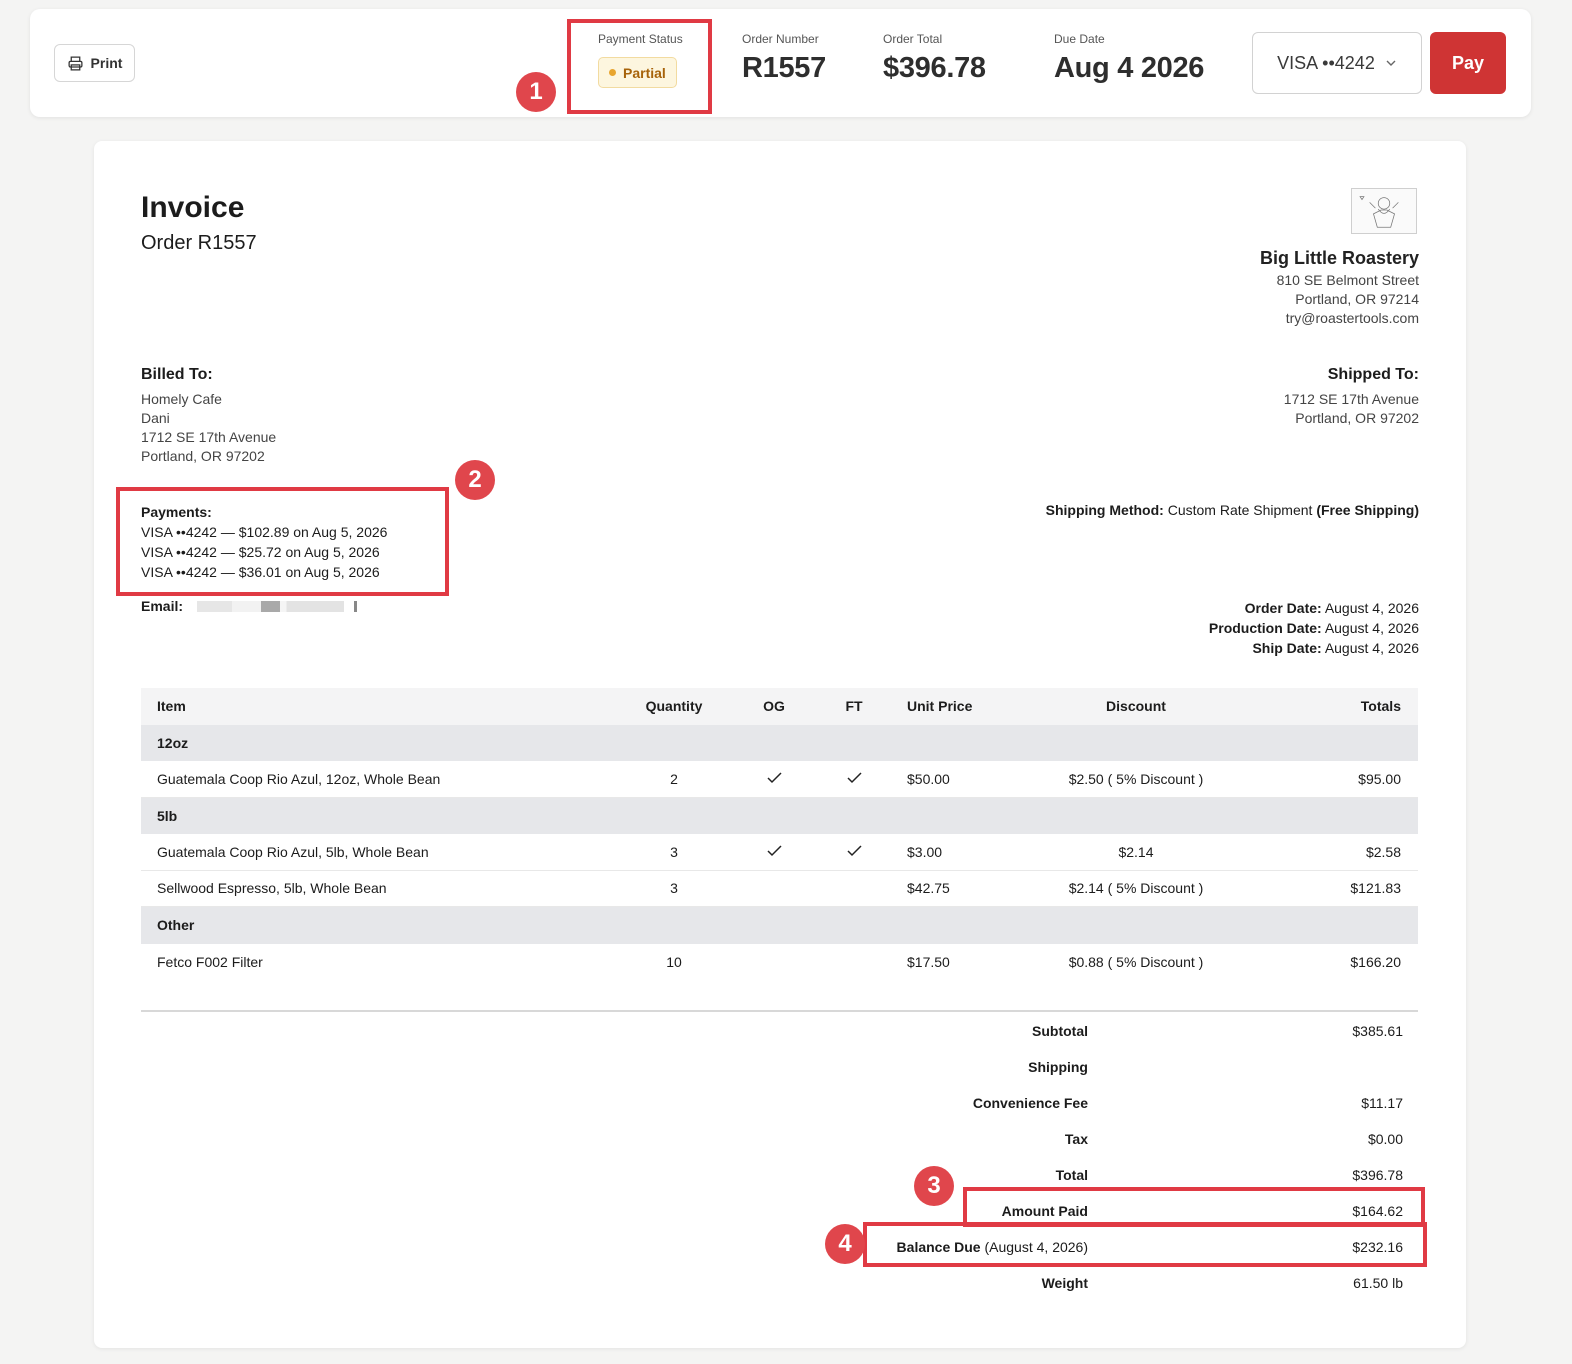 This screenshot has width=1572, height=1364. I want to click on shipping-method-value: Custom Rate Shipment, so click(1240, 510).